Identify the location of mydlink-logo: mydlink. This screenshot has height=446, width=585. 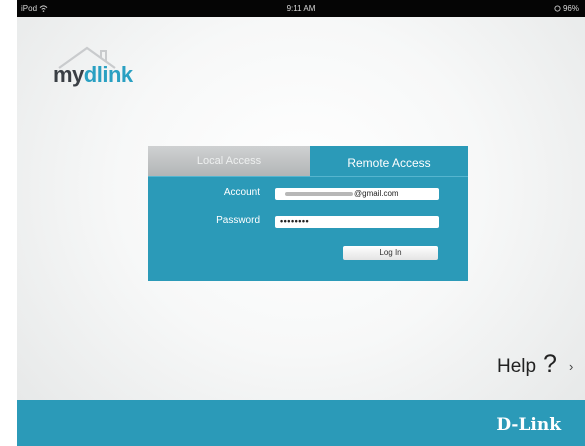
(106, 67).